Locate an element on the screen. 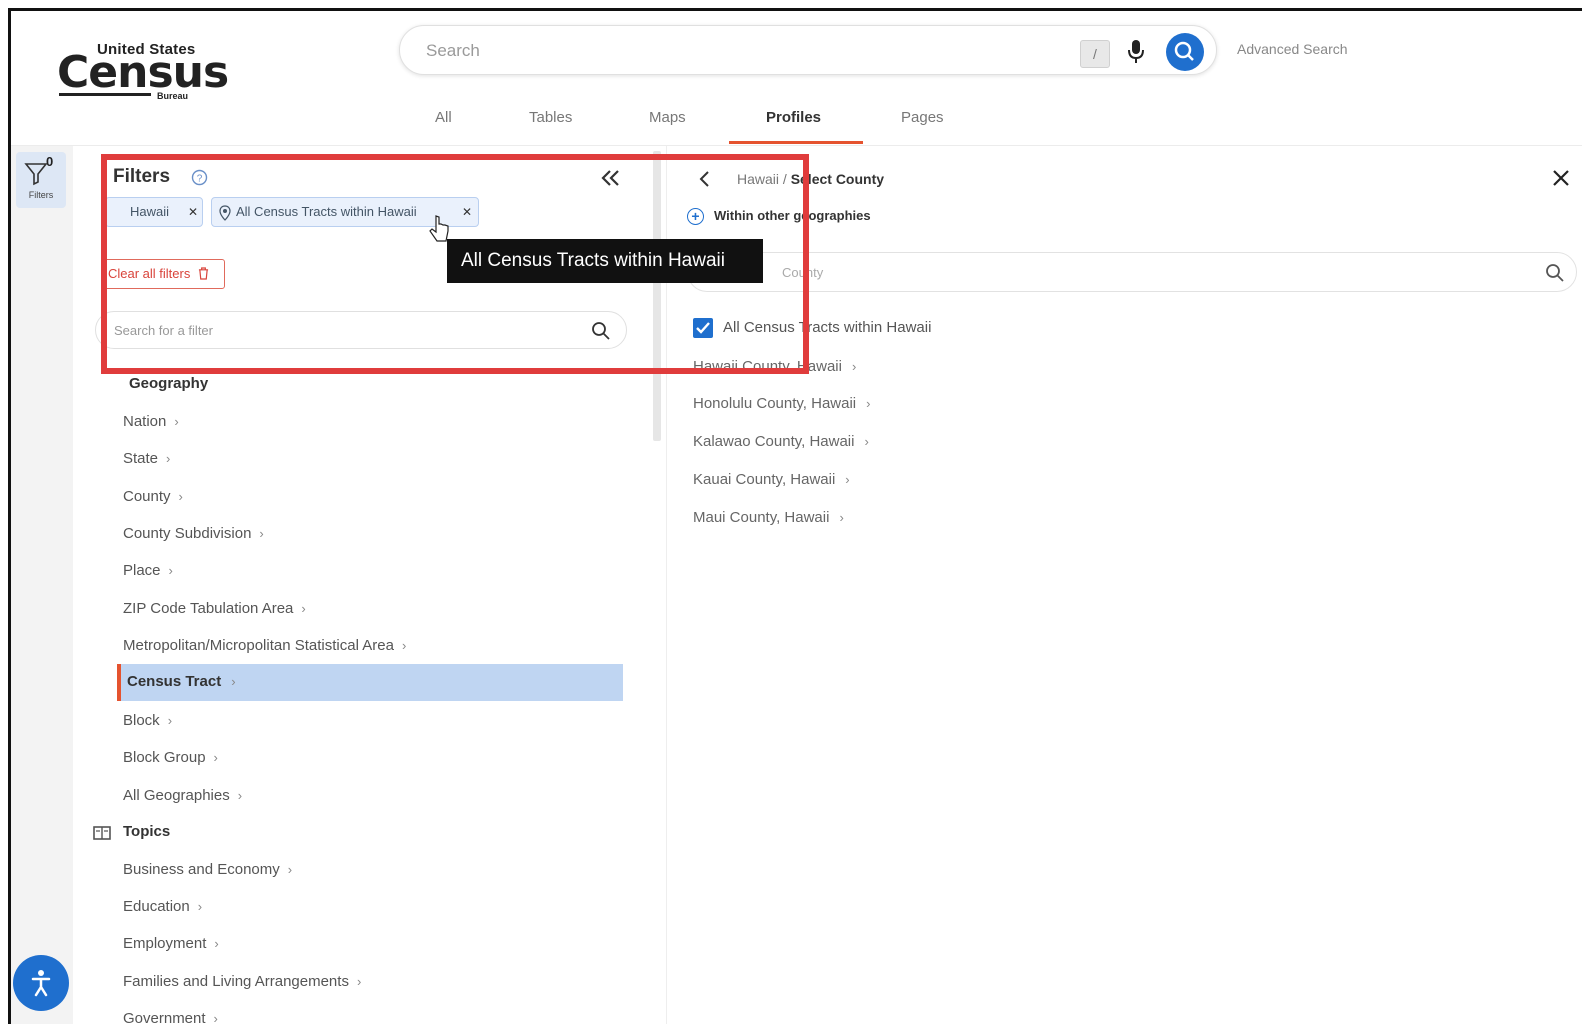 The image size is (1582, 1031). geo-item-state: State › is located at coordinates (146, 458).